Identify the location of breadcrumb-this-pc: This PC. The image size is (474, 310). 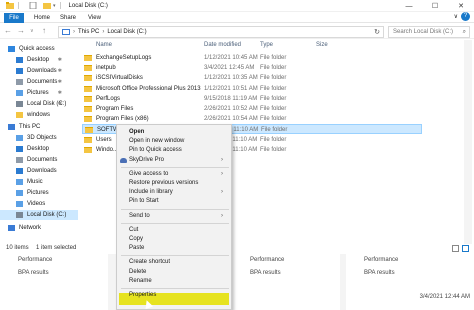
(88, 32).